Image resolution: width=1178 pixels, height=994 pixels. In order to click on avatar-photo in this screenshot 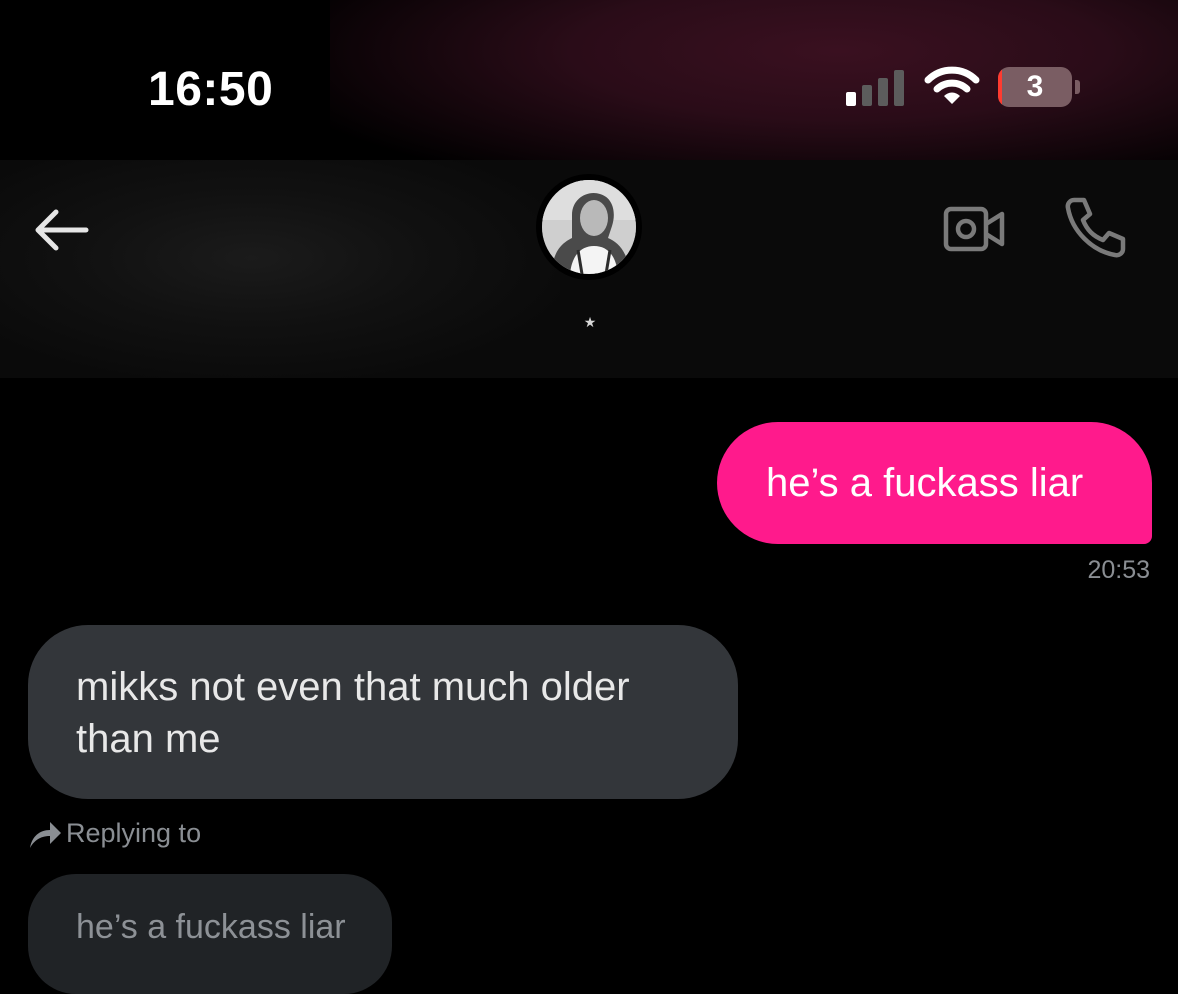, I will do `click(589, 227)`.